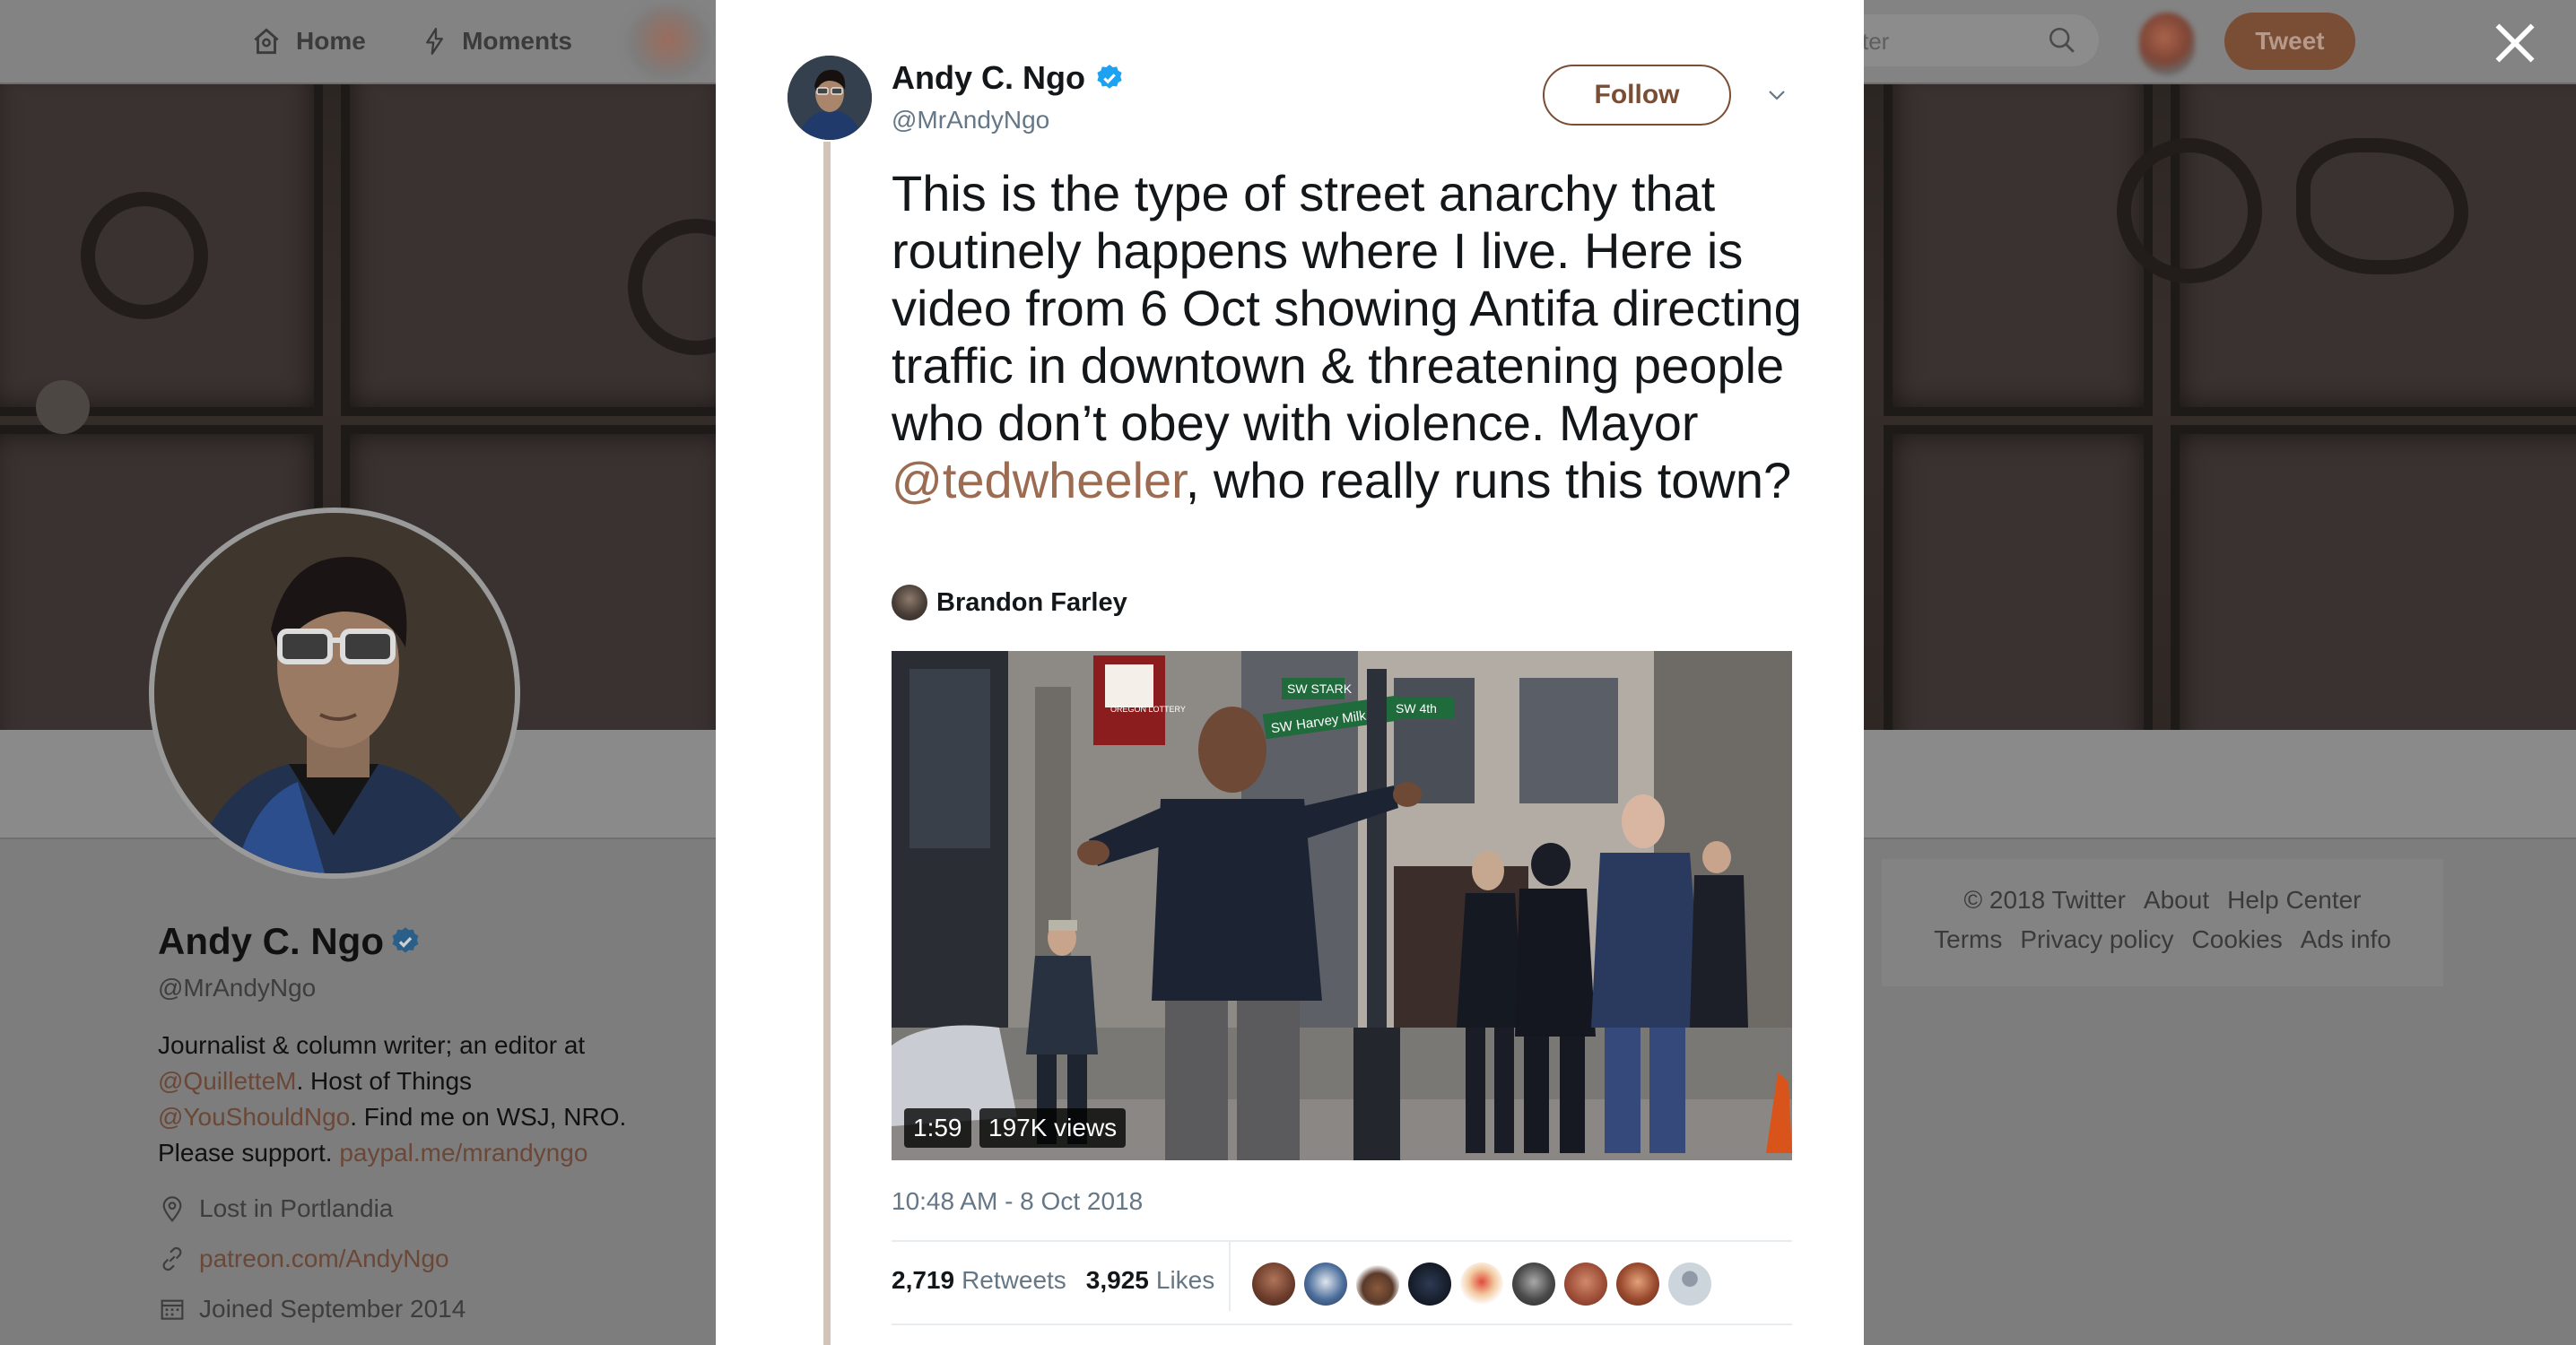 The image size is (2576, 1345). What do you see at coordinates (1776, 95) in the screenshot?
I see `chevron-down-icon` at bounding box center [1776, 95].